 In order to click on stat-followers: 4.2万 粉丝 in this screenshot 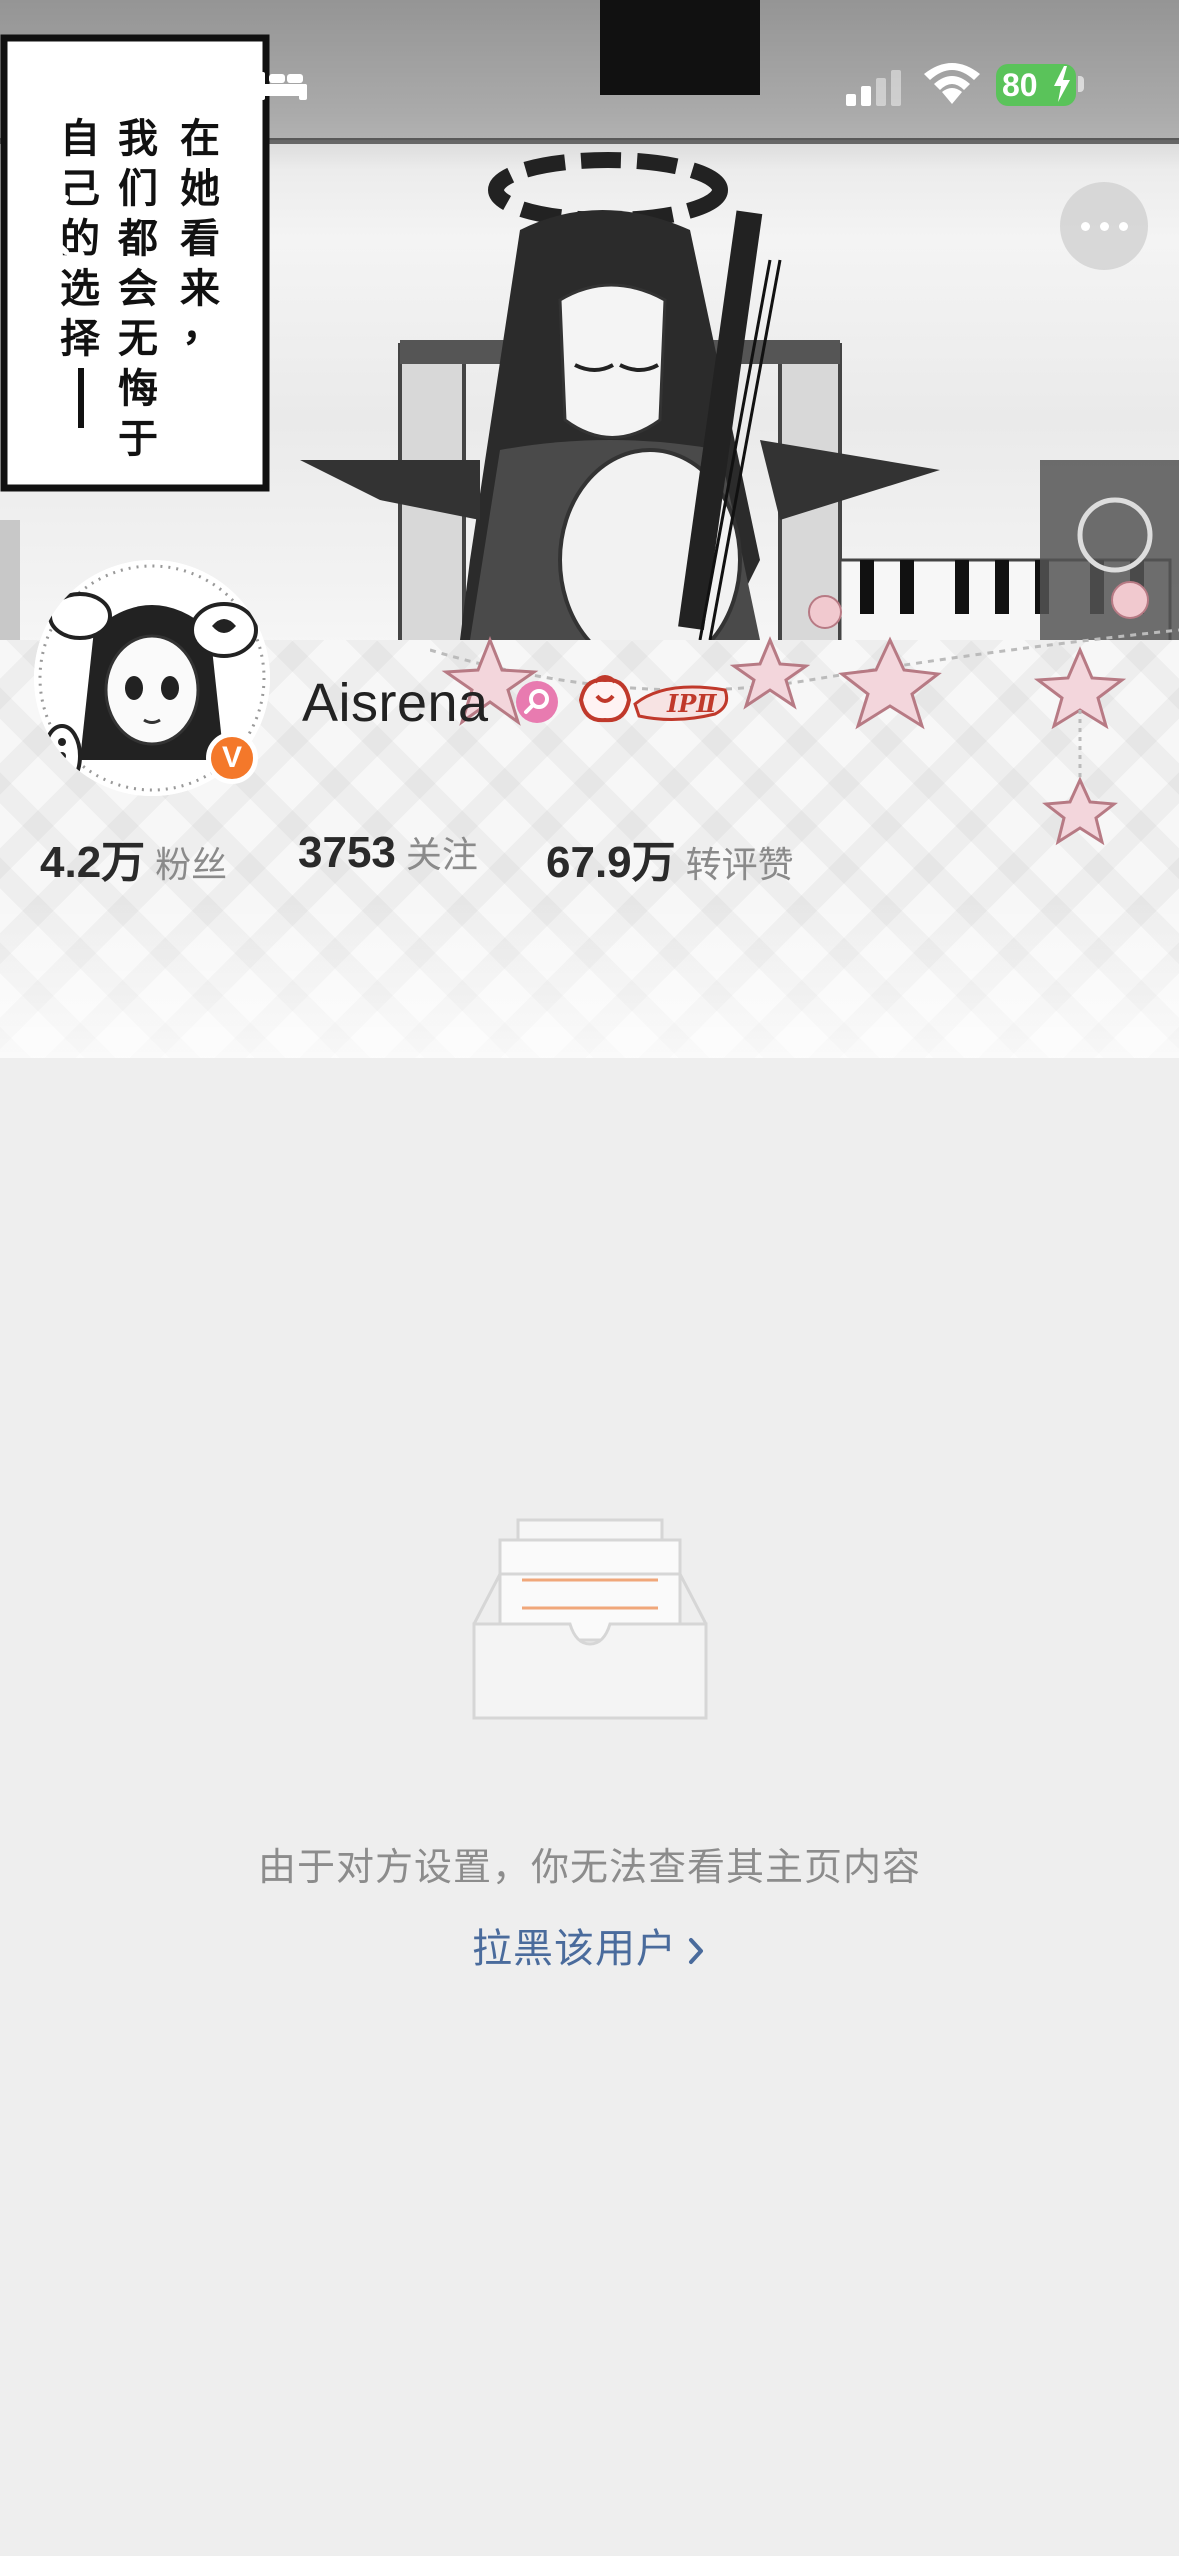, I will do `click(133, 858)`.